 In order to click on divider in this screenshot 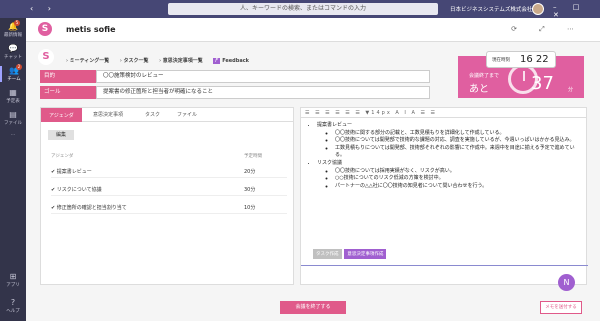, I will do `click(444, 265)`.